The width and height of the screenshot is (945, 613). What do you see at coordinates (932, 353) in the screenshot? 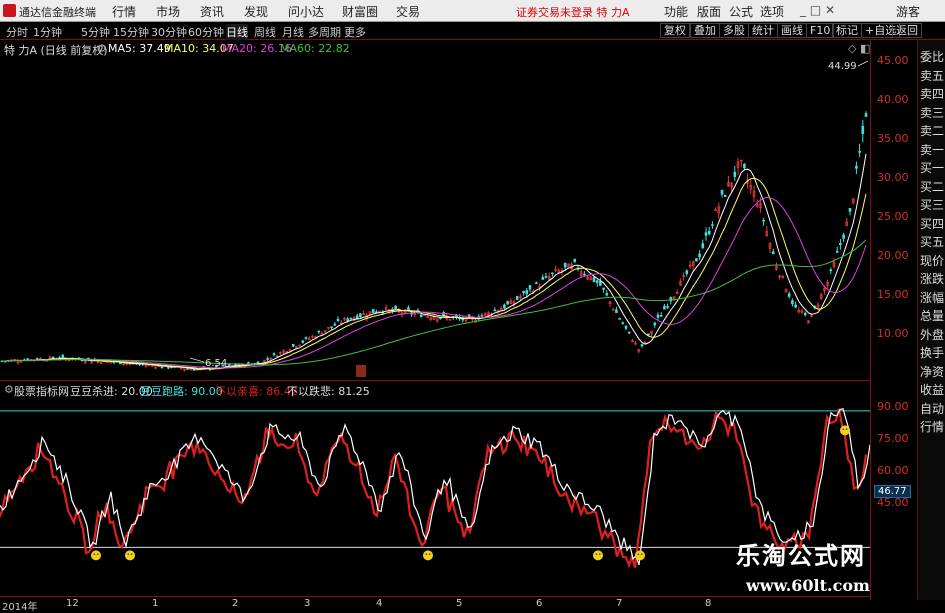
I see `quote-label: 换手` at bounding box center [932, 353].